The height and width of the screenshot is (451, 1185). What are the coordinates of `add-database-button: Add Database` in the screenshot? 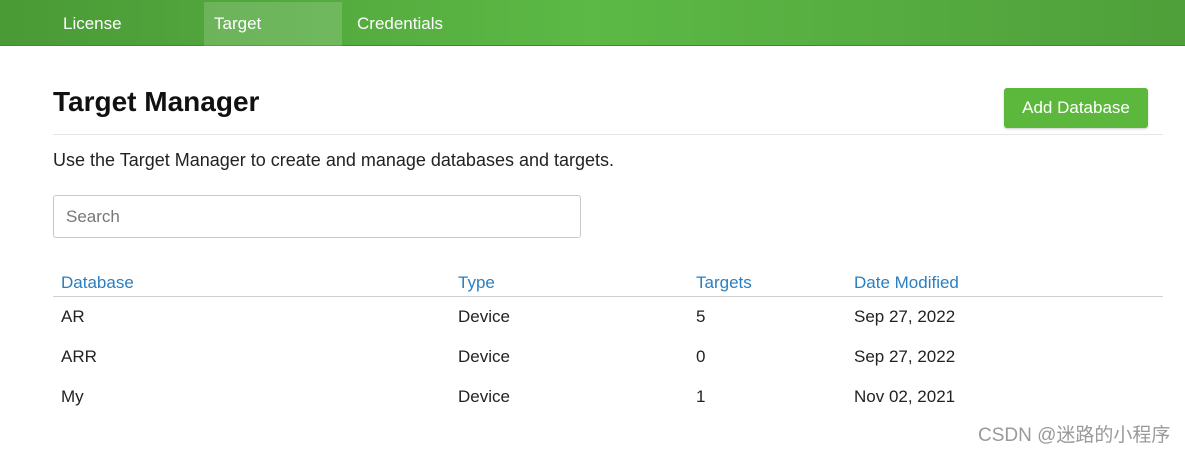 It's located at (1076, 108).